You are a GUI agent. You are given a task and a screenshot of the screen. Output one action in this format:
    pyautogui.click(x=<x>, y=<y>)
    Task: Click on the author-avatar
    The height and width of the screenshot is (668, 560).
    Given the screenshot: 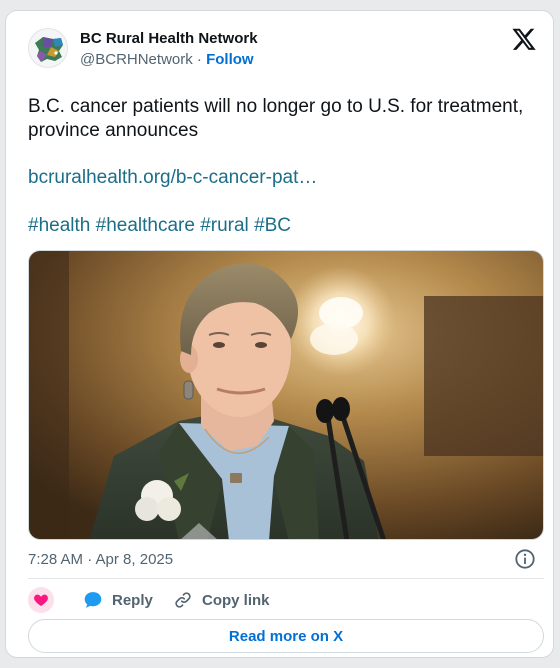 What is the action you would take?
    pyautogui.click(x=48, y=48)
    